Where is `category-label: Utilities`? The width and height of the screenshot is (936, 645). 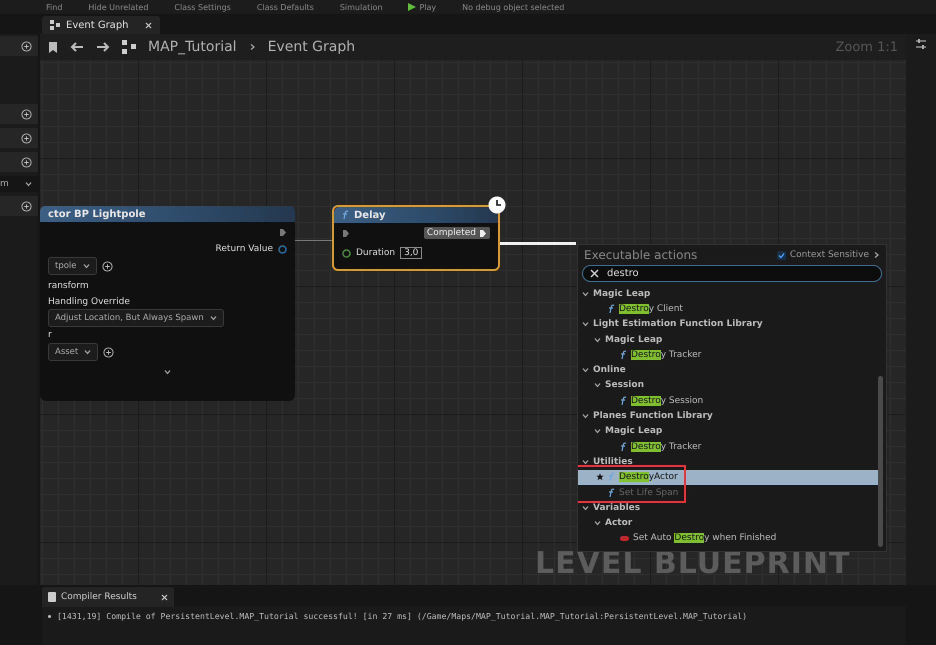 category-label: Utilities is located at coordinates (613, 461).